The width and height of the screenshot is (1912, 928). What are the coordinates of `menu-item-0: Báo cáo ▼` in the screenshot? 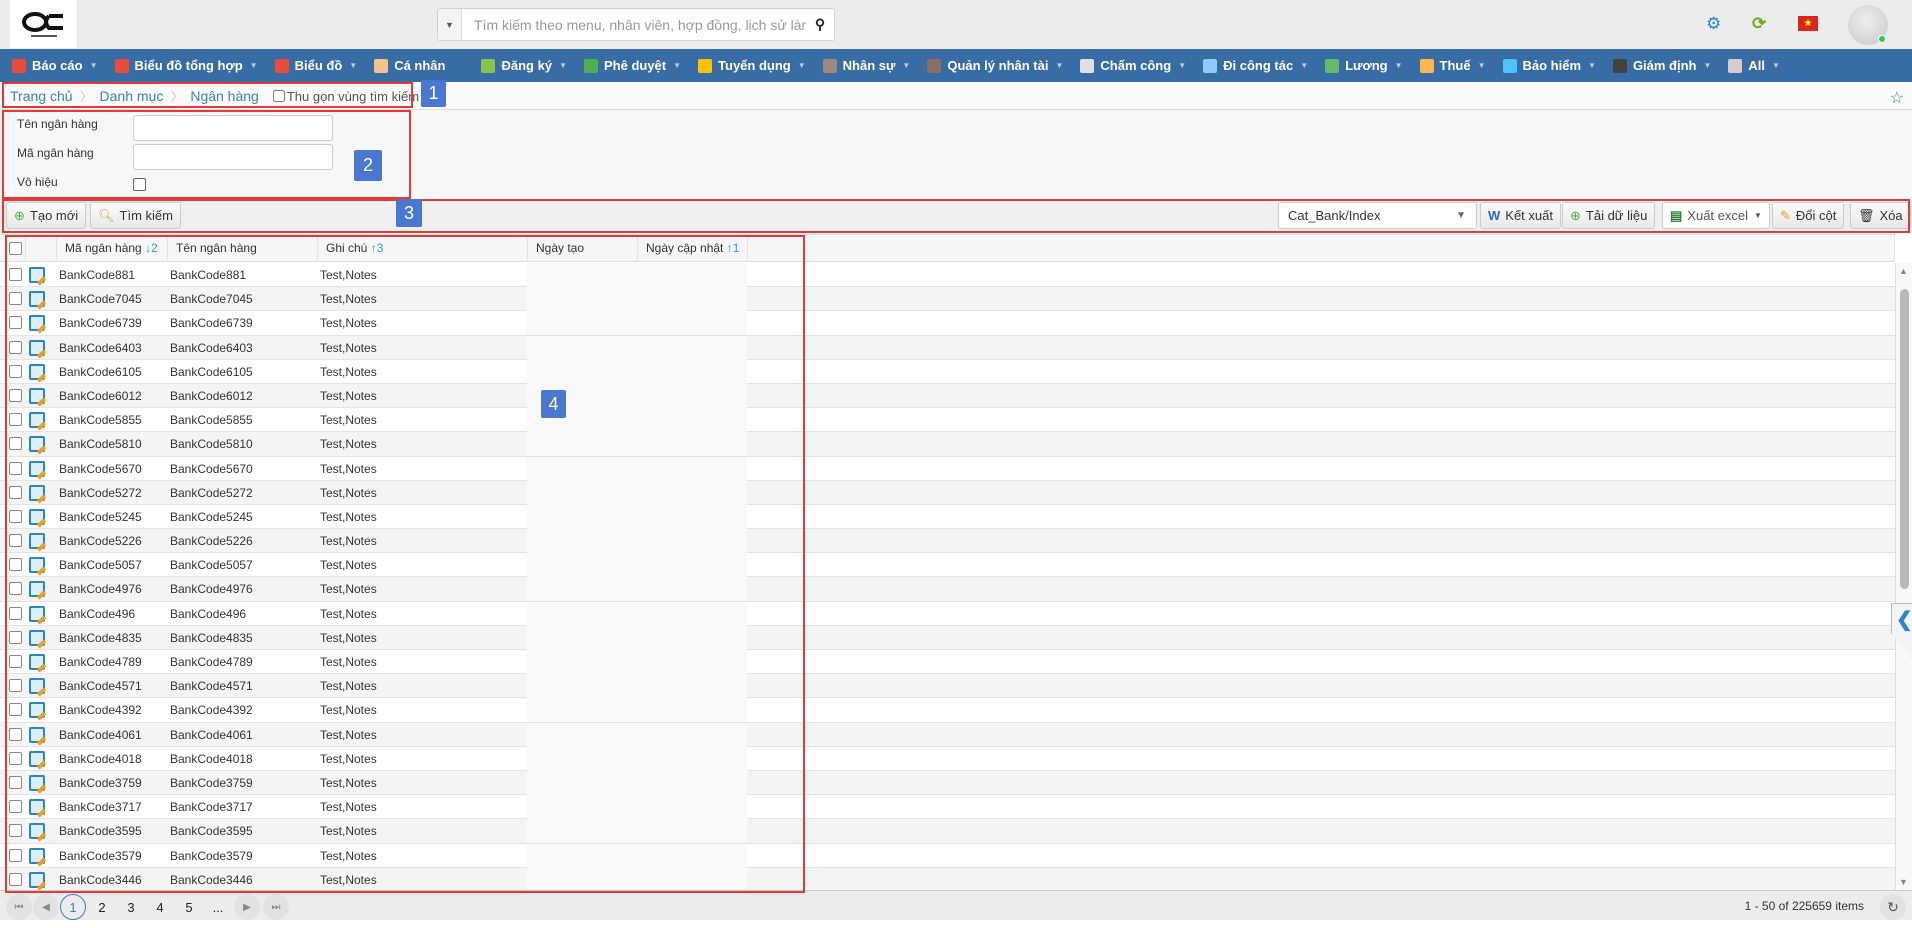 It's located at (55, 65).